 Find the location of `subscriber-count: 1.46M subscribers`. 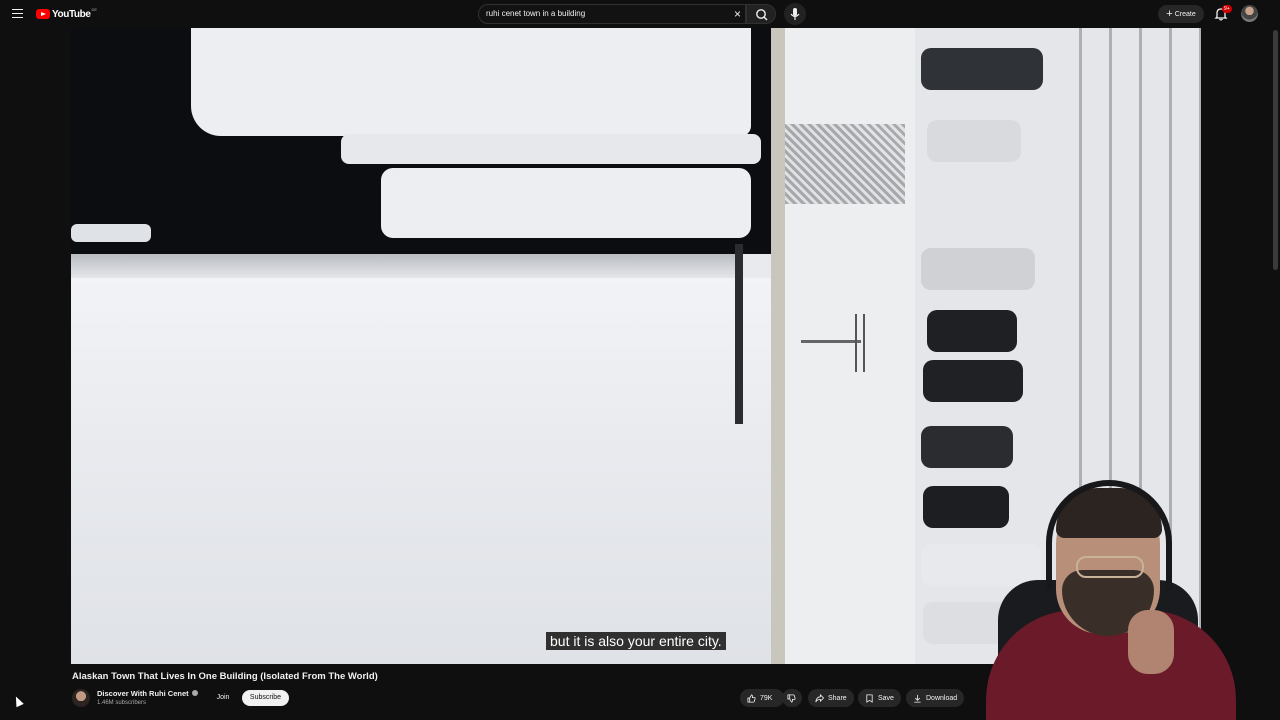

subscriber-count: 1.46M subscribers is located at coordinates (122, 703).